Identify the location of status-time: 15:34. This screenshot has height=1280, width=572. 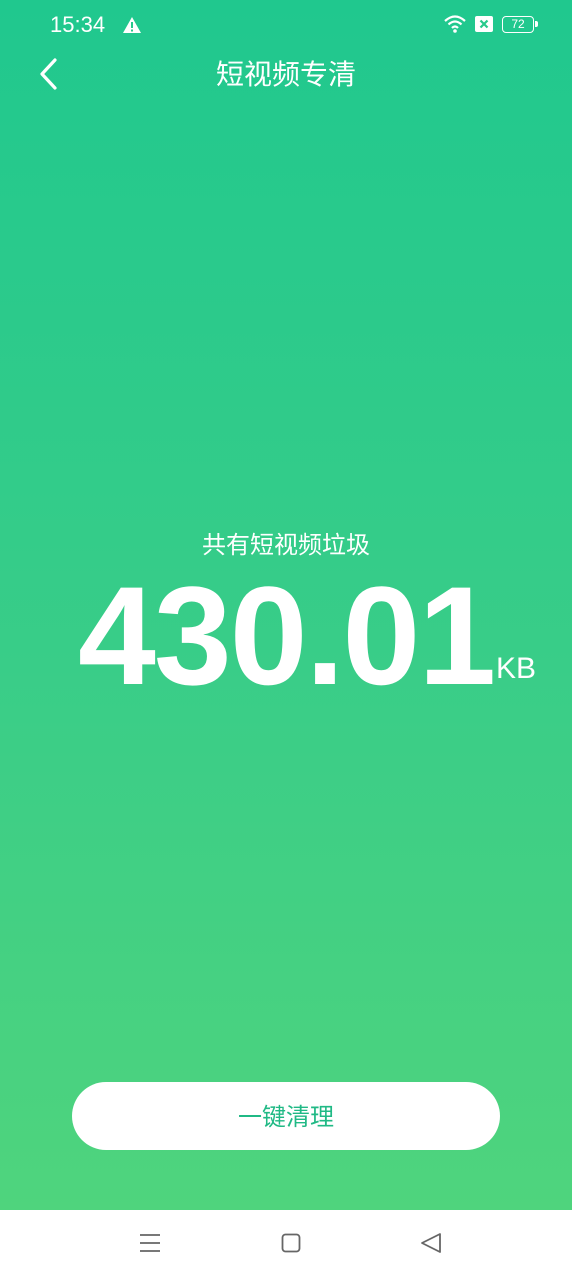
(78, 24).